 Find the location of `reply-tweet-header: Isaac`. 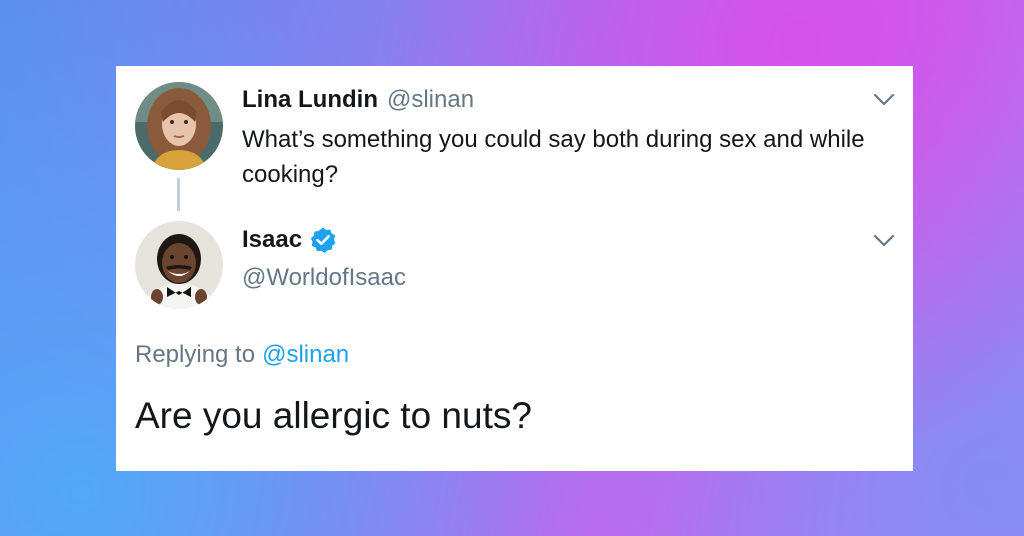

reply-tweet-header: Isaac is located at coordinates (289, 240).